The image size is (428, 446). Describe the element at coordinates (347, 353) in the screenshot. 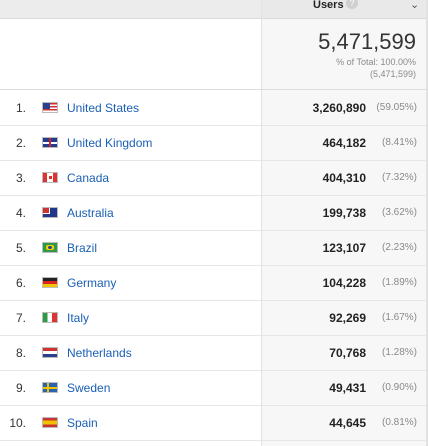

I see `users-value: 70,768` at that location.